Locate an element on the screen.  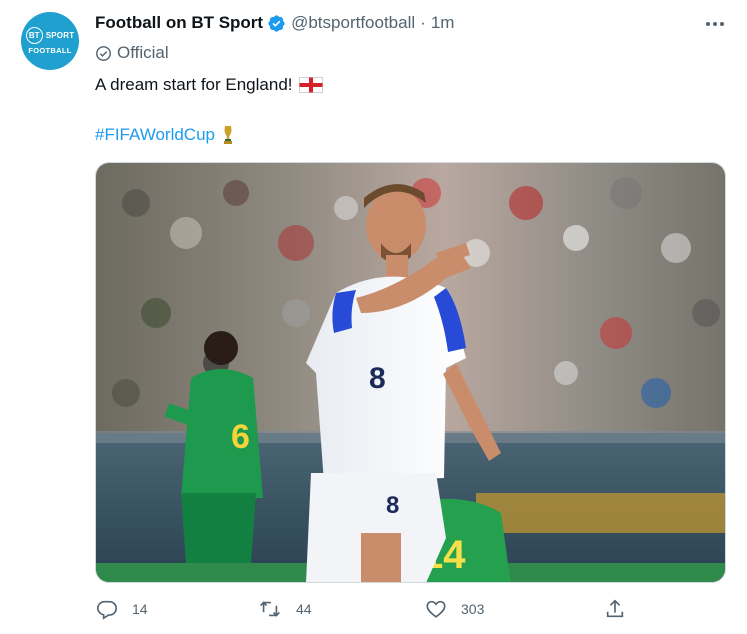
hashtag-line: #FIFAWorldCup is located at coordinates (165, 135).